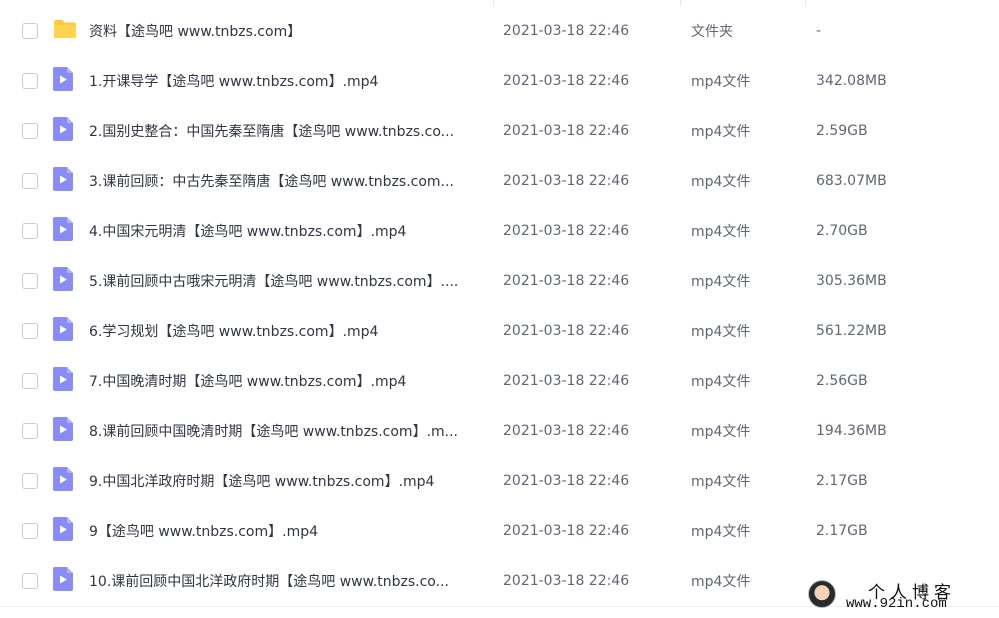  What do you see at coordinates (822, 594) in the screenshot?
I see `watermark-avatar` at bounding box center [822, 594].